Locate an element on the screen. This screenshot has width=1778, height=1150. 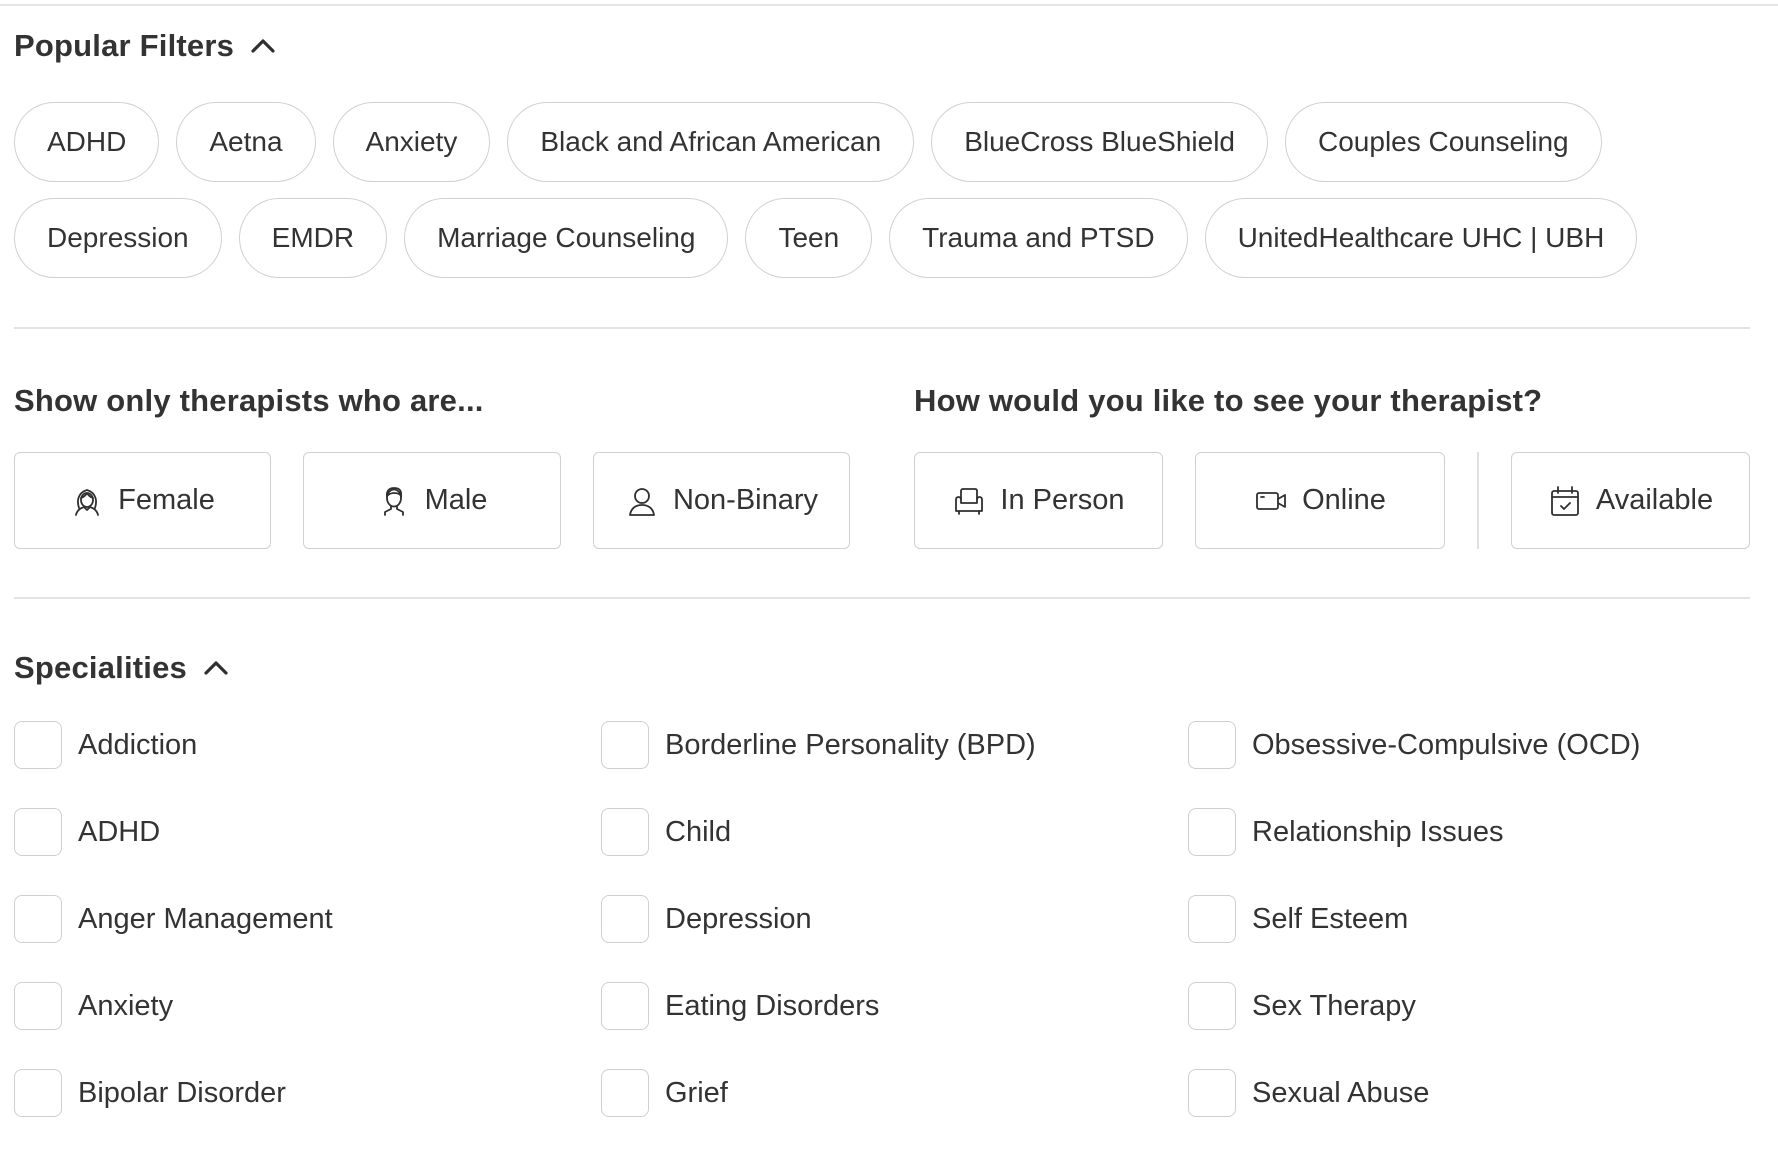
filter-pill-adhd: ADHD is located at coordinates (87, 142).